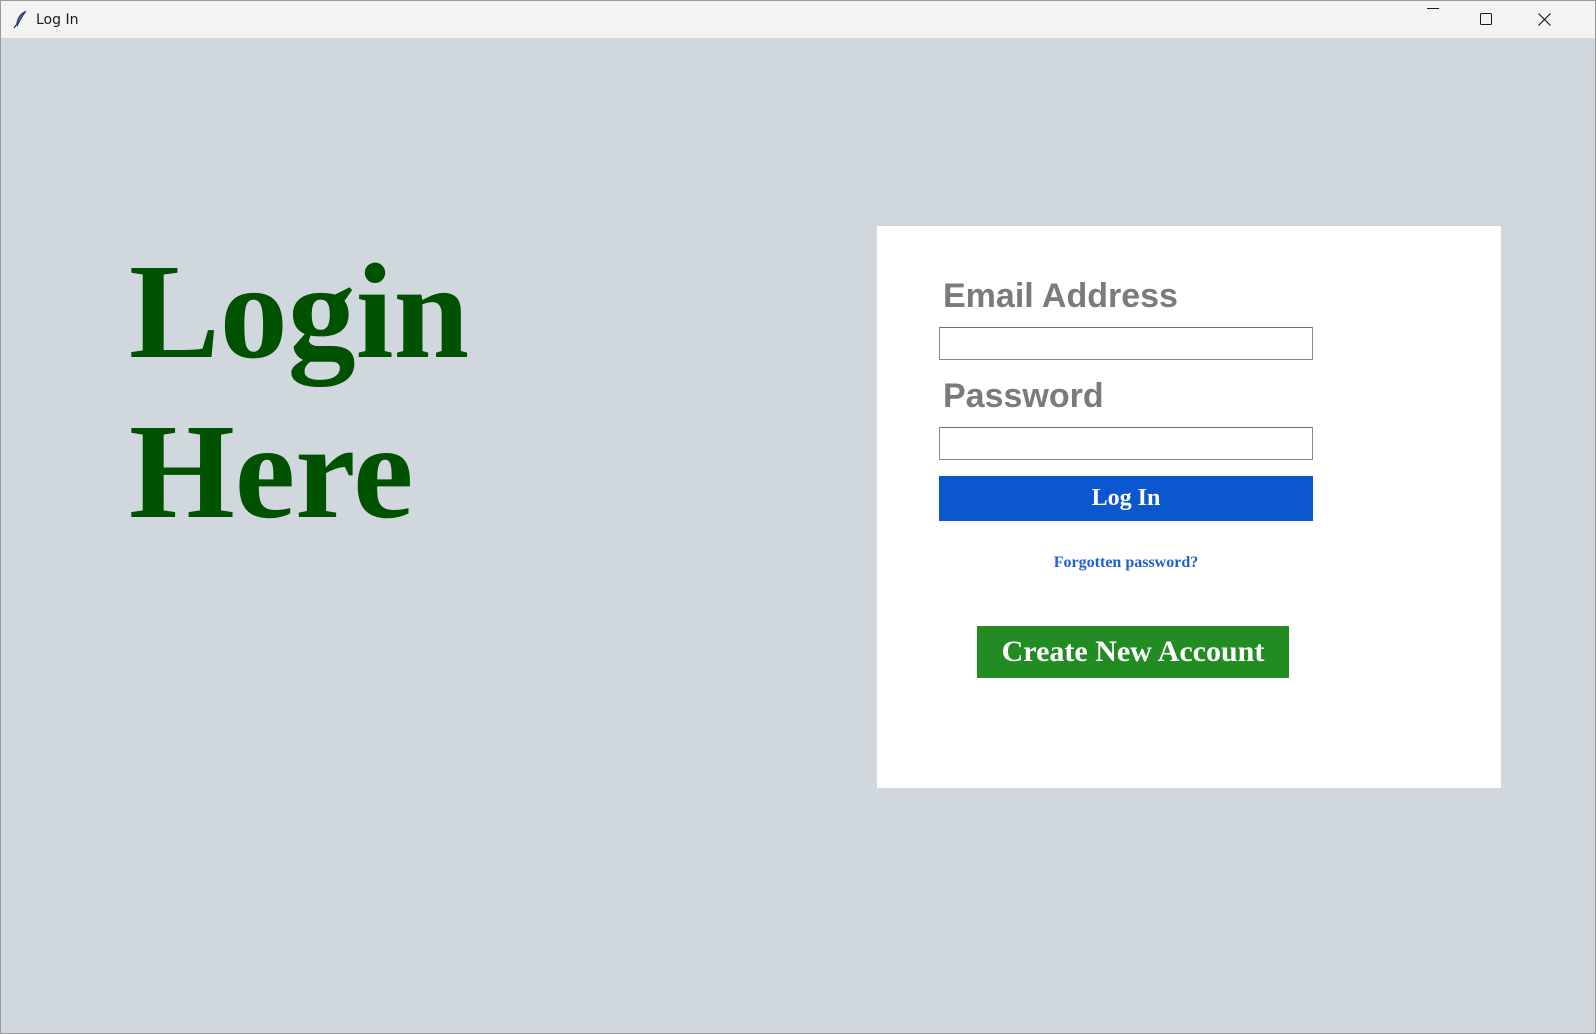 The width and height of the screenshot is (1596, 1034). Describe the element at coordinates (299, 312) in the screenshot. I see `hero-heading-line1: Login` at that location.